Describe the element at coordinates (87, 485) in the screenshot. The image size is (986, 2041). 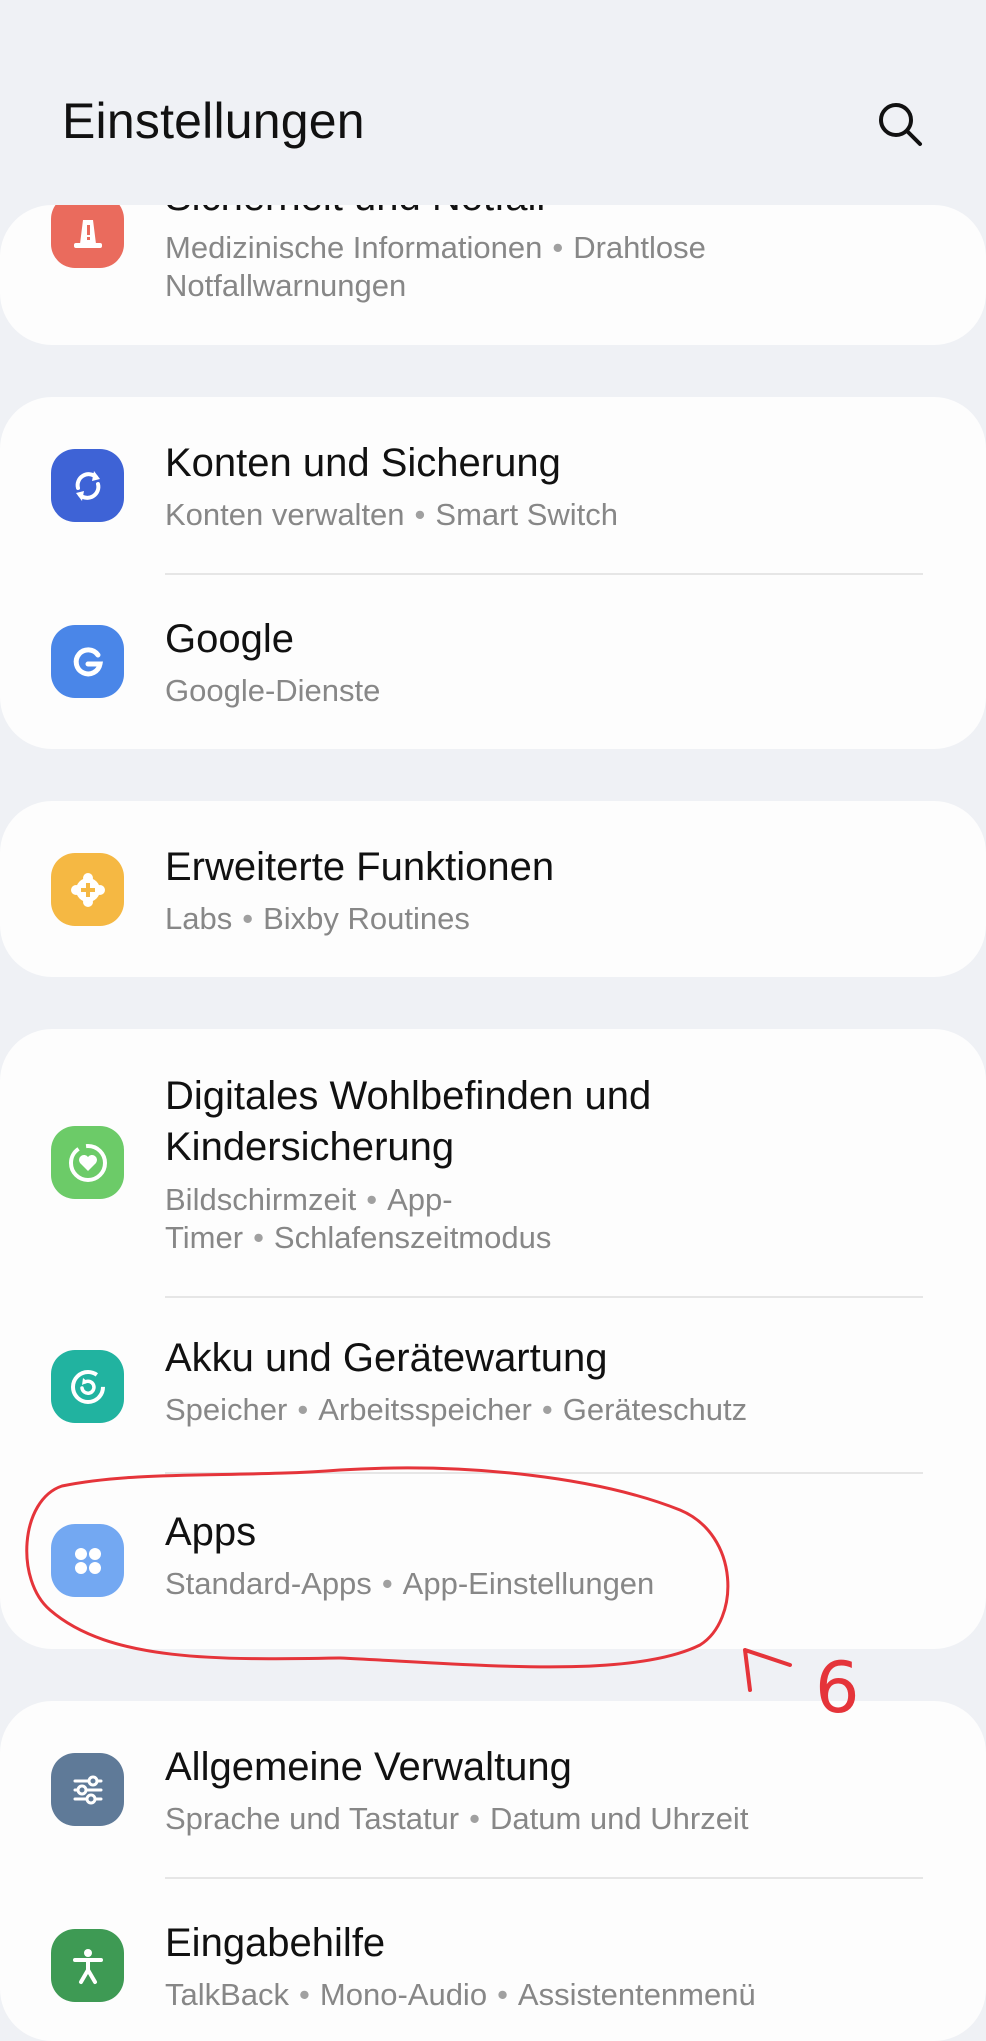
I see `sync-icon` at that location.